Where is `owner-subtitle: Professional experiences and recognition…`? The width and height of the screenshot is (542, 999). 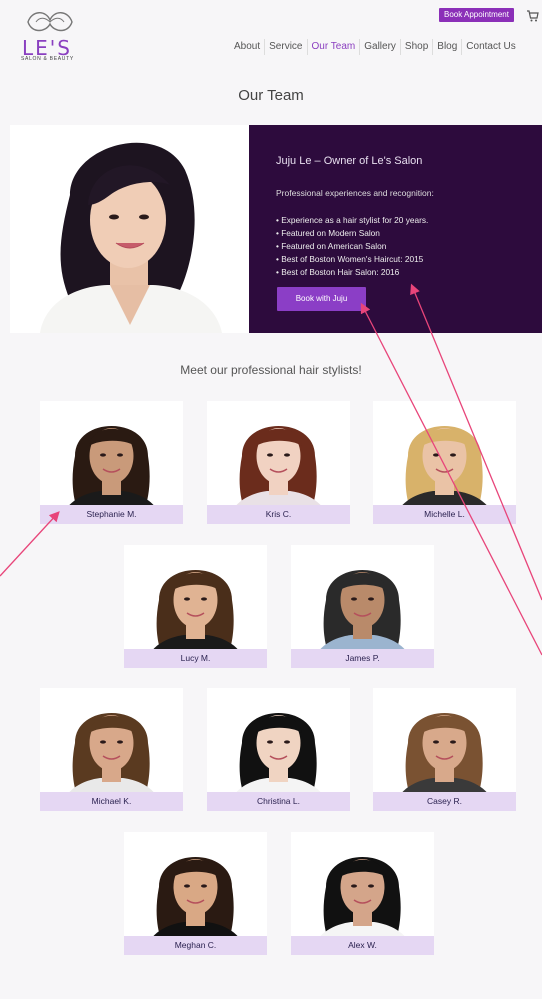 owner-subtitle: Professional experiences and recognition… is located at coordinates (355, 193).